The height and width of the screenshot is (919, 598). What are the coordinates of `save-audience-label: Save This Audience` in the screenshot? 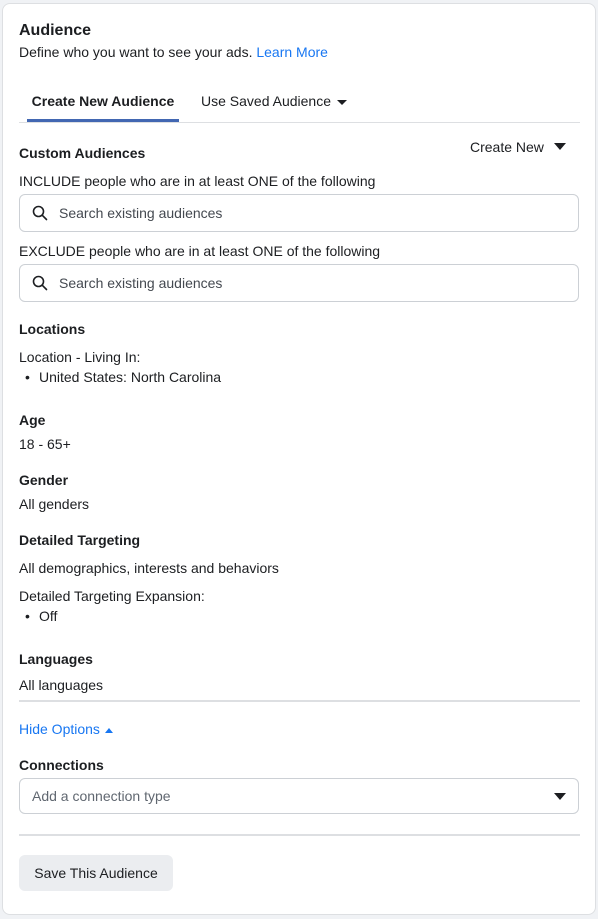 It's located at (96, 873).